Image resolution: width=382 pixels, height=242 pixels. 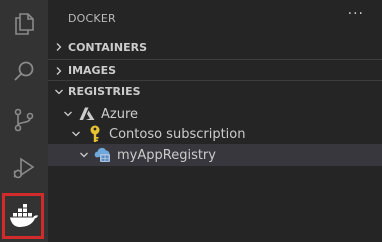 I want to click on explorer-button, so click(x=24, y=24).